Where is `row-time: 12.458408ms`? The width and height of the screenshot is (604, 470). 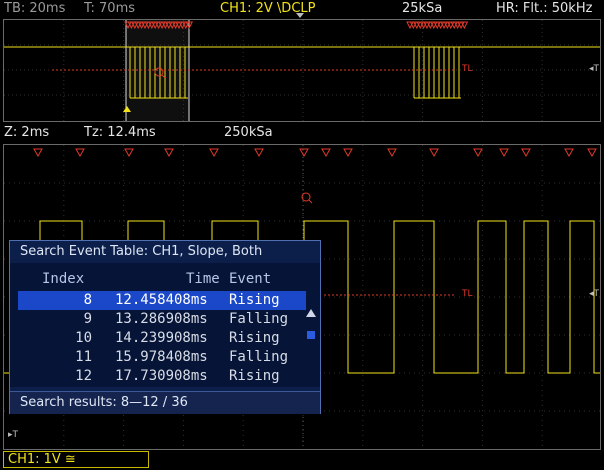
row-time: 12.458408ms is located at coordinates (161, 300).